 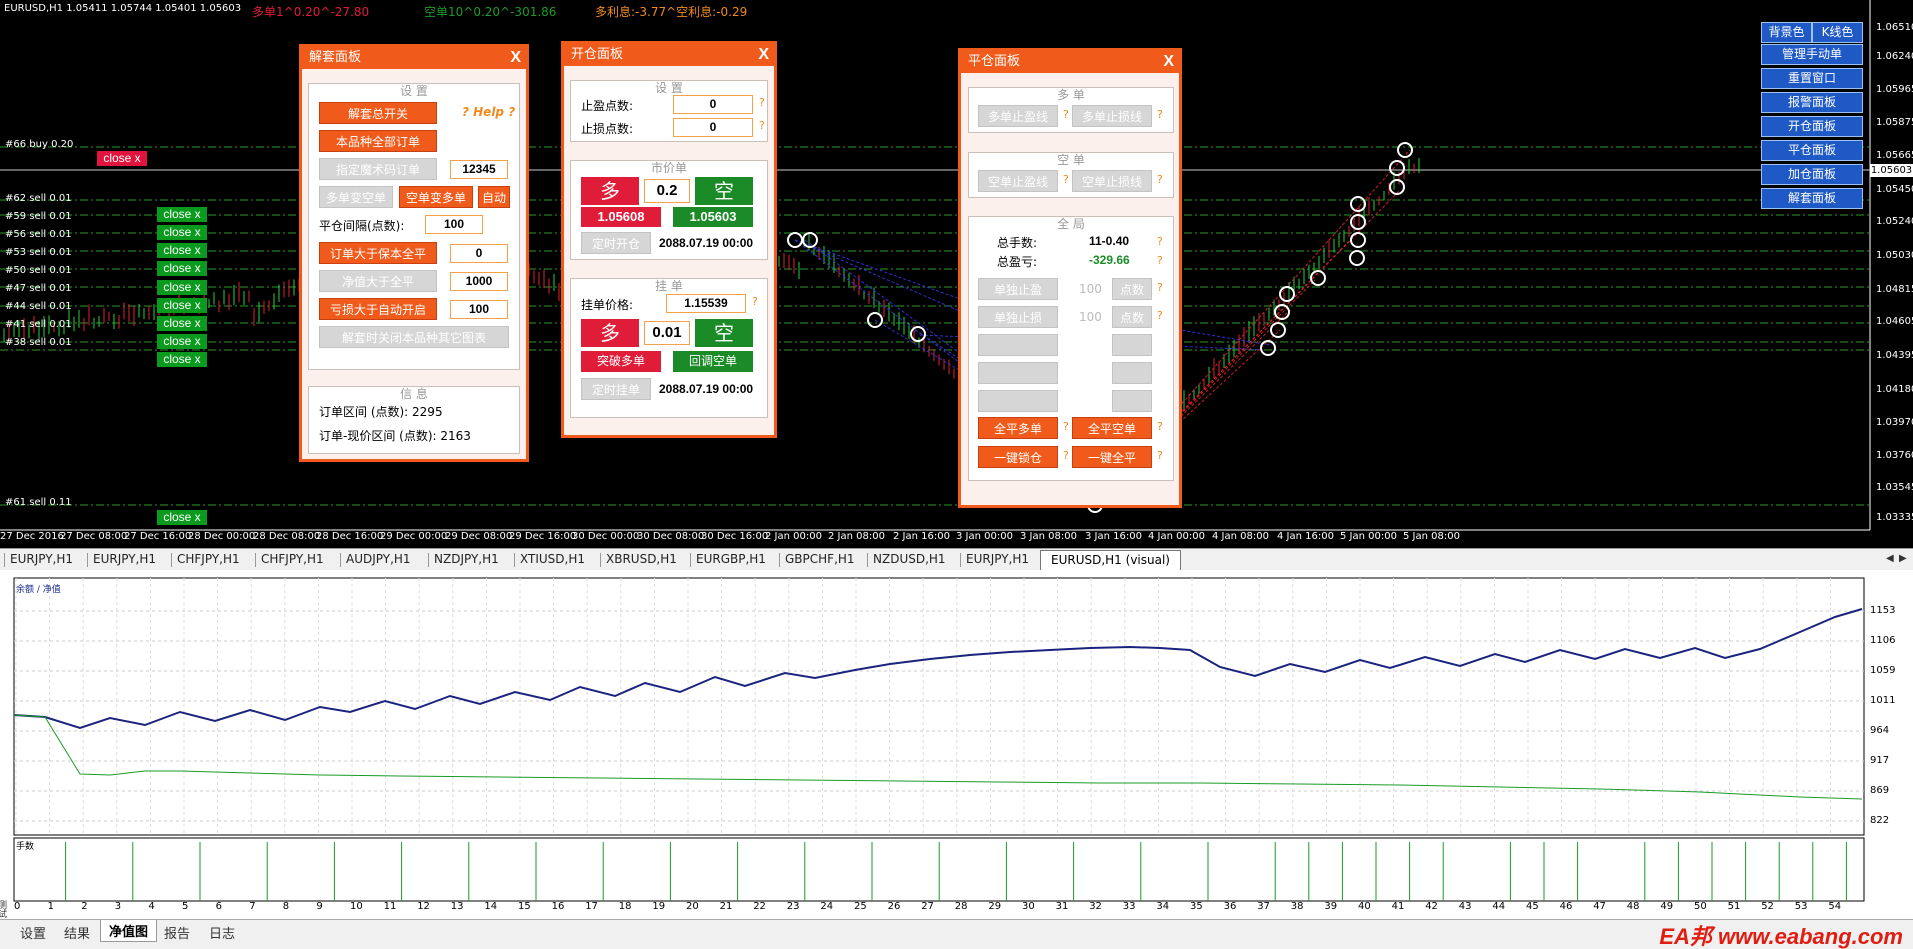 I want to click on magic-orders-button: 指定魔术码订单, so click(x=378, y=169).